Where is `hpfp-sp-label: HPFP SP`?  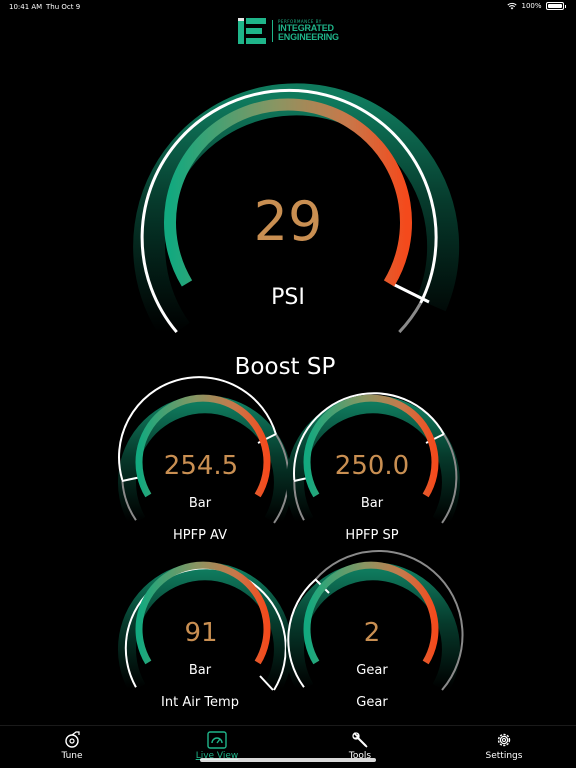 hpfp-sp-label: HPFP SP is located at coordinates (371, 535).